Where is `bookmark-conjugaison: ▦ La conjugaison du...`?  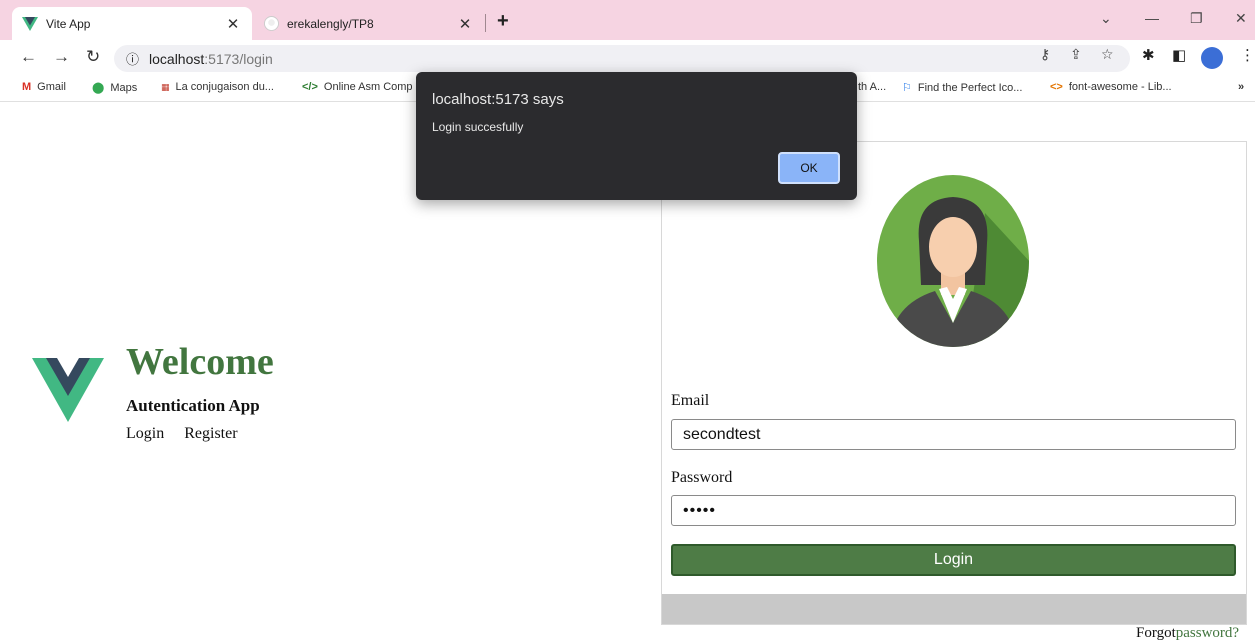 bookmark-conjugaison: ▦ La conjugaison du... is located at coordinates (217, 87).